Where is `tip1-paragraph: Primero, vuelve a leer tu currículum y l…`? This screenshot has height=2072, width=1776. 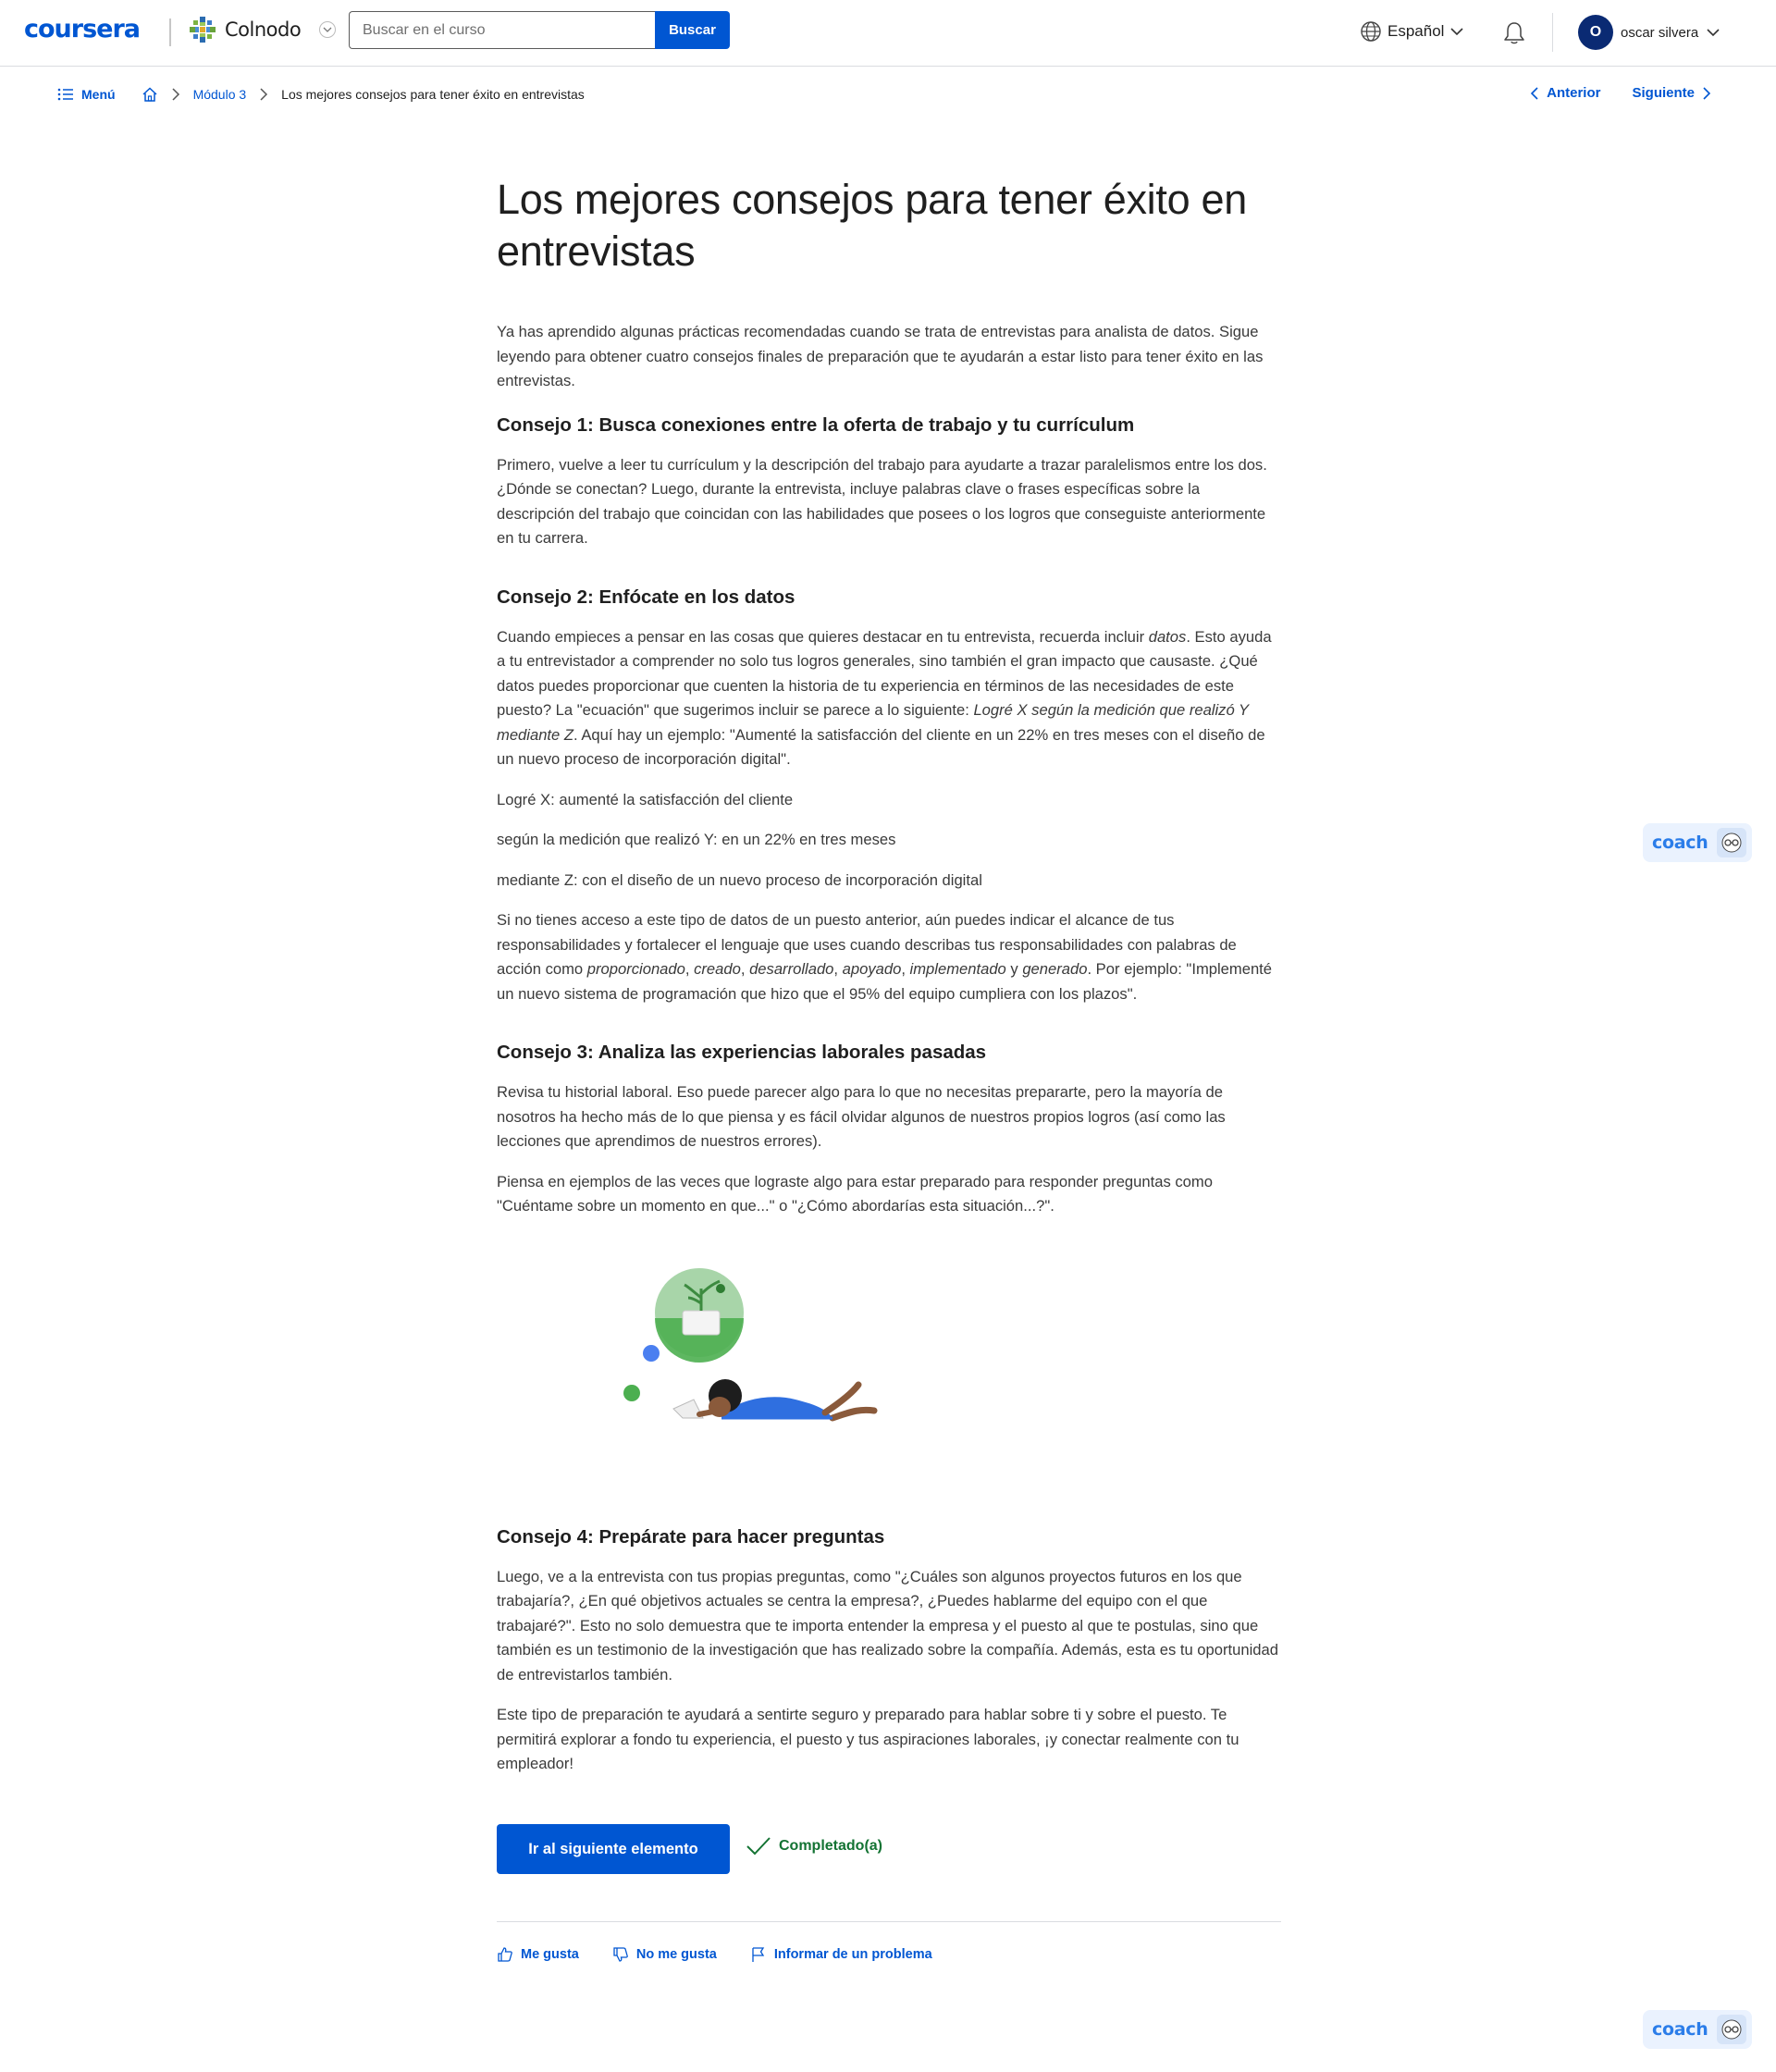
tip1-paragraph: Primero, vuelve a leer tu currículum y l… is located at coordinates (882, 502).